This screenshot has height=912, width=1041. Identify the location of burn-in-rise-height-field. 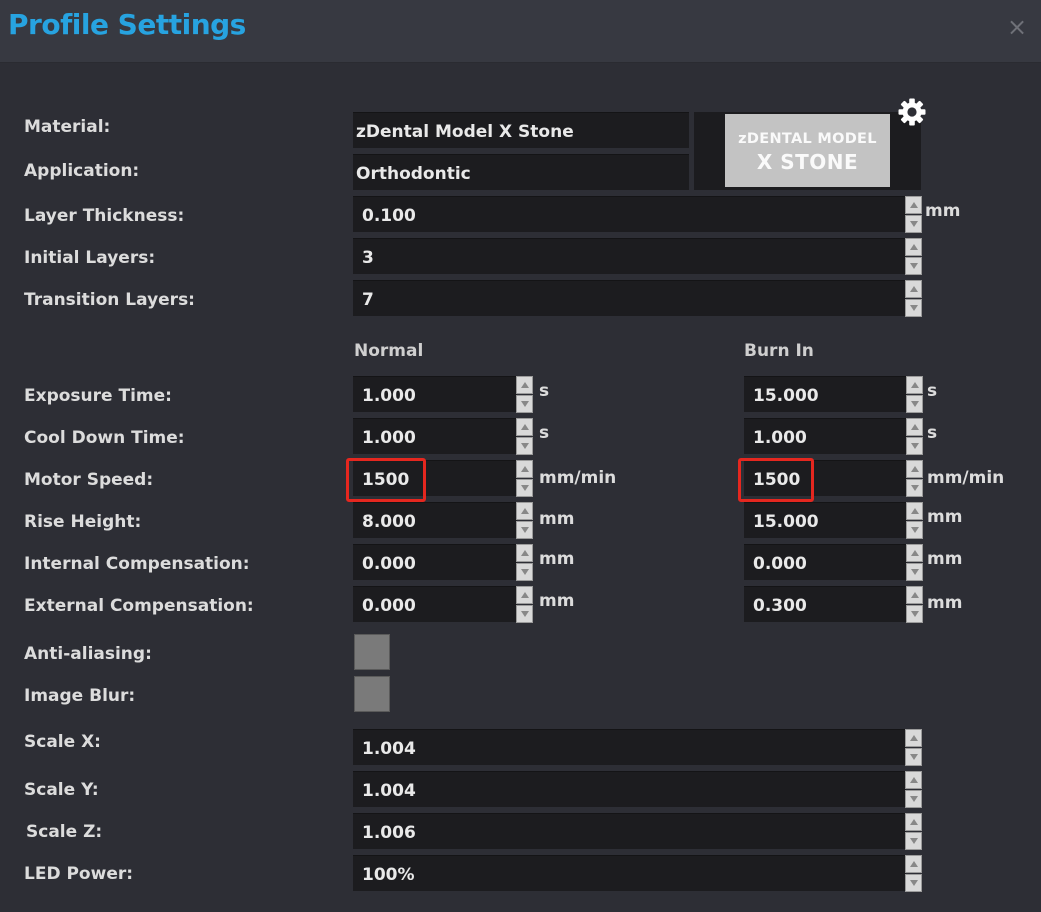
(825, 520).